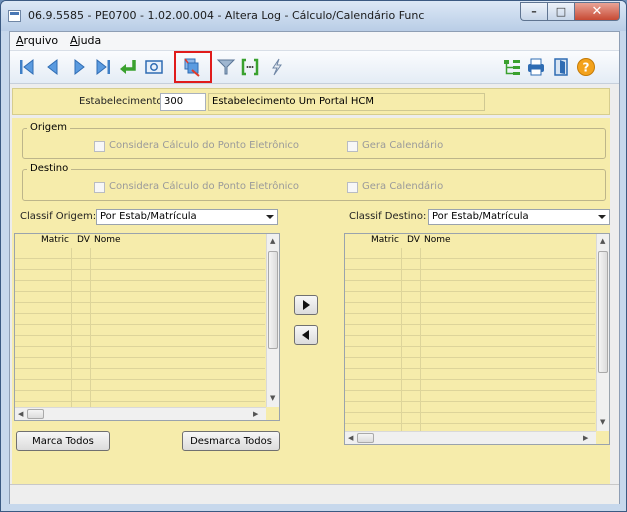  What do you see at coordinates (74, 40) in the screenshot?
I see `menu-ajuda-mnemonic: A` at bounding box center [74, 40].